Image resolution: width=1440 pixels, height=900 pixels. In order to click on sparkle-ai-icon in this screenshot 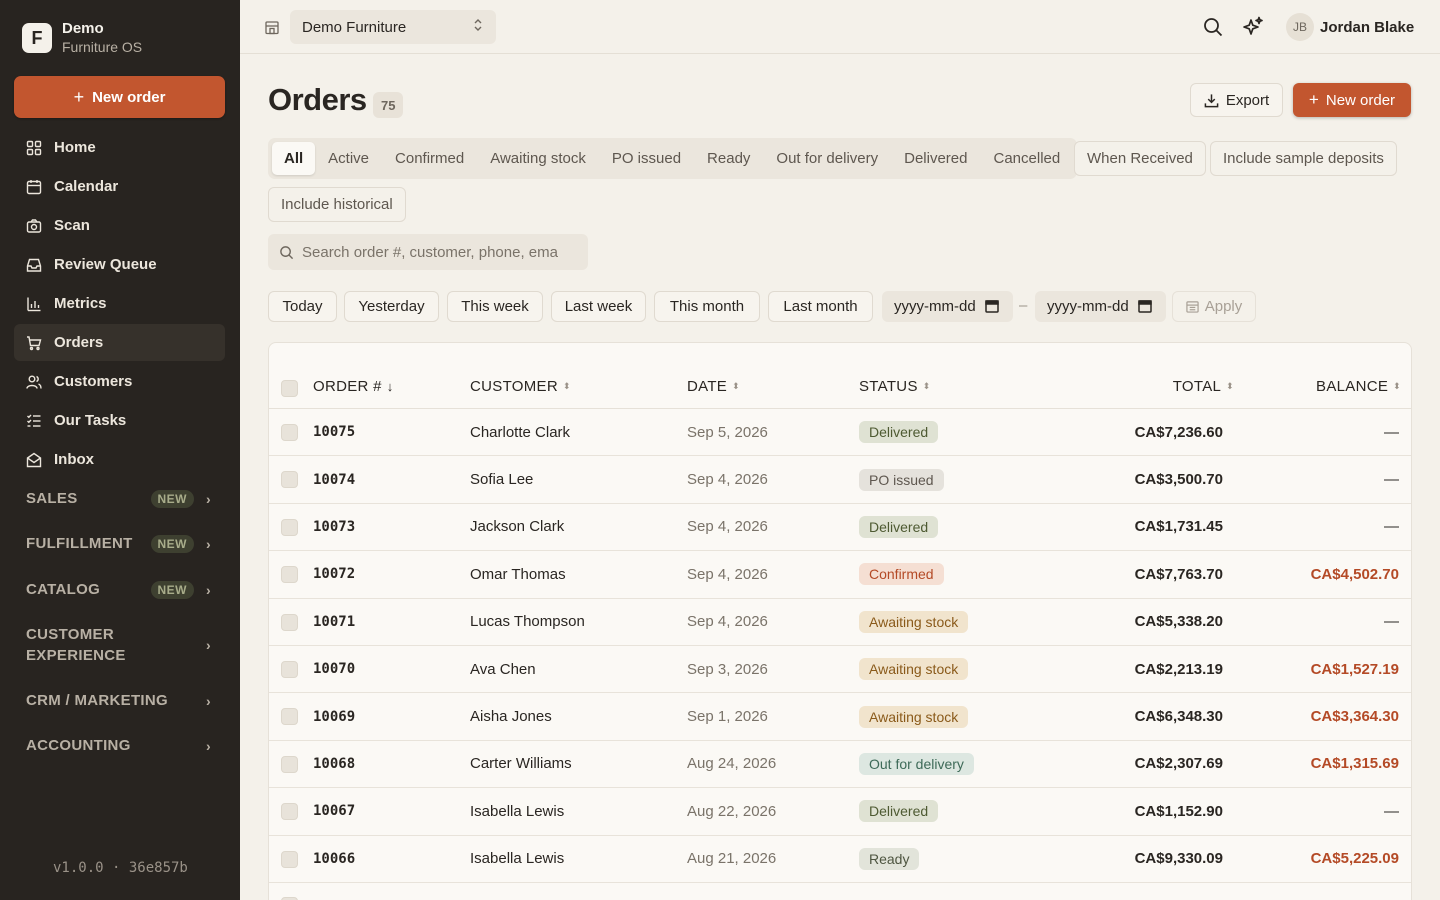, I will do `click(1253, 27)`.